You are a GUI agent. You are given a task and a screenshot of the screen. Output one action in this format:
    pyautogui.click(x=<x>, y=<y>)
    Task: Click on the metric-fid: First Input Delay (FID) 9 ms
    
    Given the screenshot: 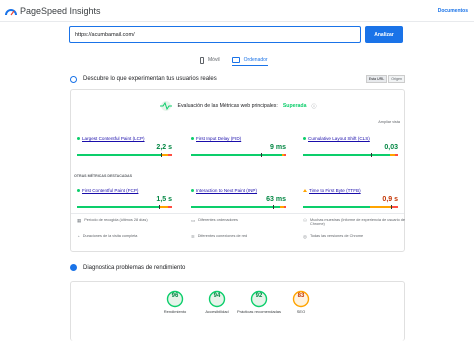 What is the action you would take?
    pyautogui.click(x=239, y=146)
    